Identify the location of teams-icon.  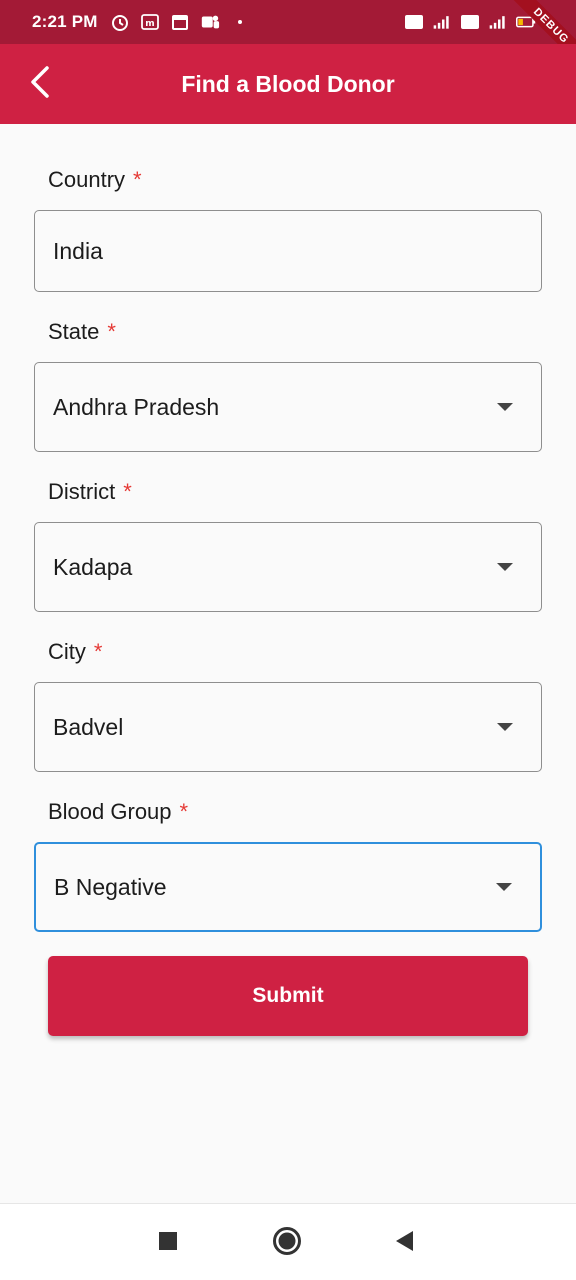
(210, 22).